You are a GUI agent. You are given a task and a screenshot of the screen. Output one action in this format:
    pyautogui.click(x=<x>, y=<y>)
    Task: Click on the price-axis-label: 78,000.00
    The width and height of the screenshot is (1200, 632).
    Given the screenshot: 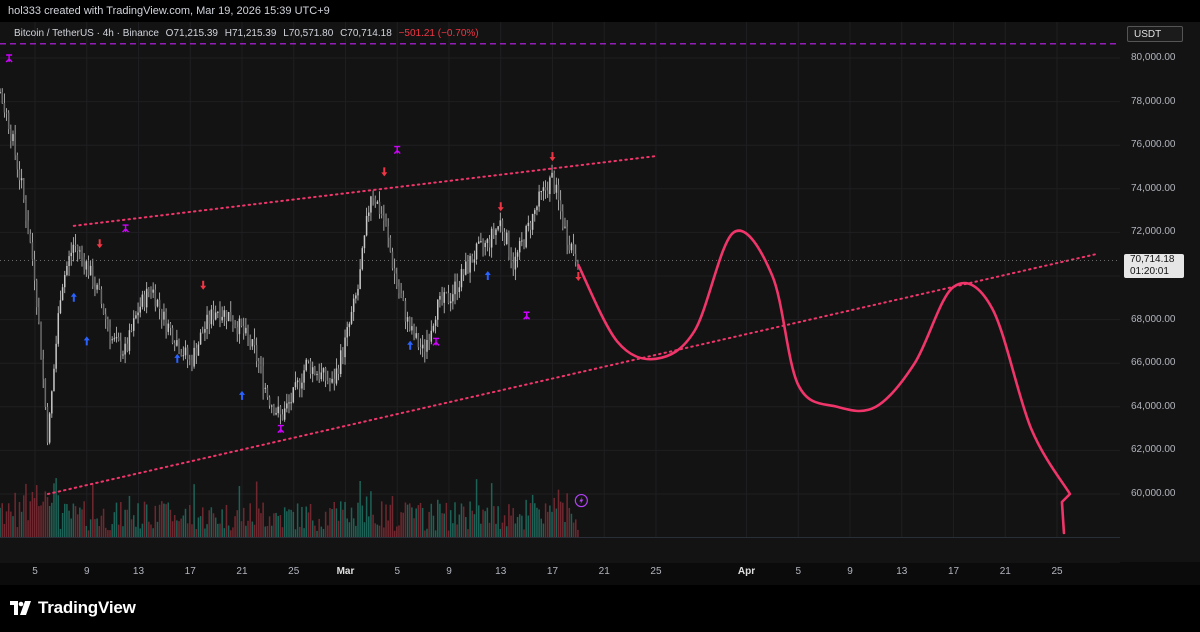 What is the action you would take?
    pyautogui.click(x=1153, y=101)
    